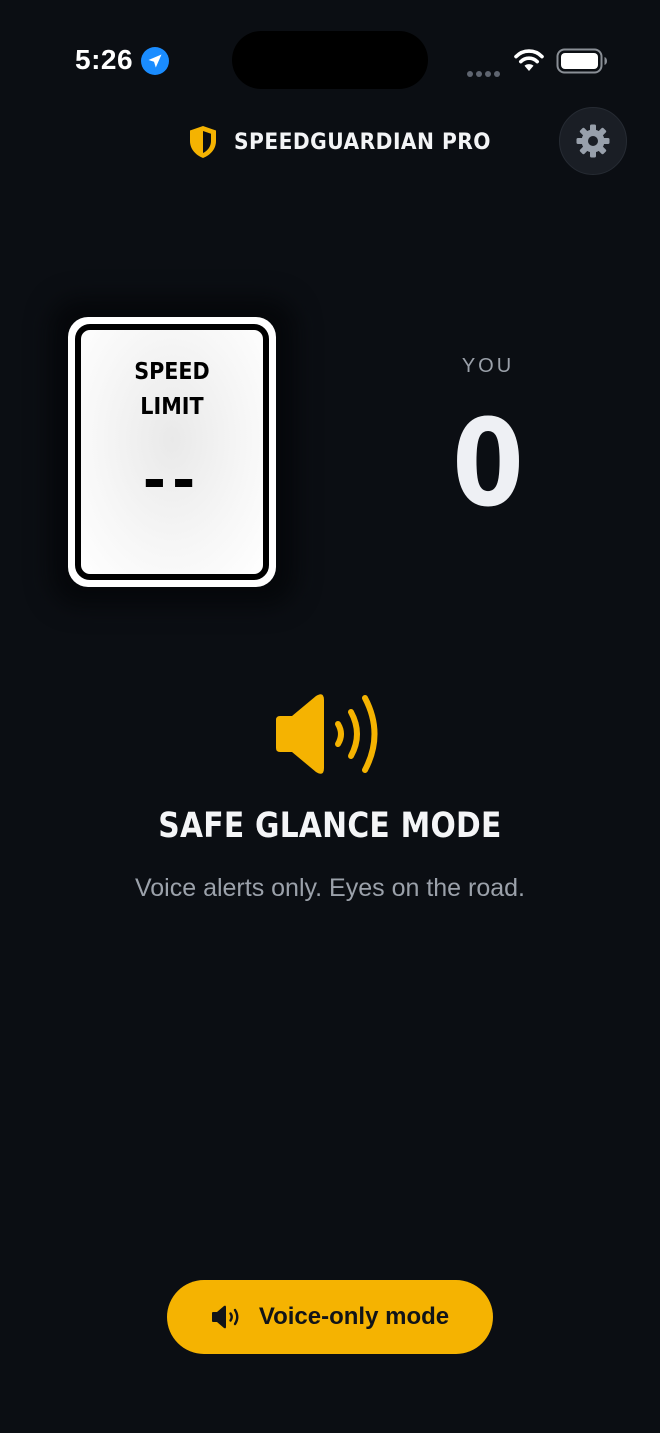 This screenshot has width=660, height=1433. I want to click on voice-only-mode-label: Voice-only mode, so click(354, 1316).